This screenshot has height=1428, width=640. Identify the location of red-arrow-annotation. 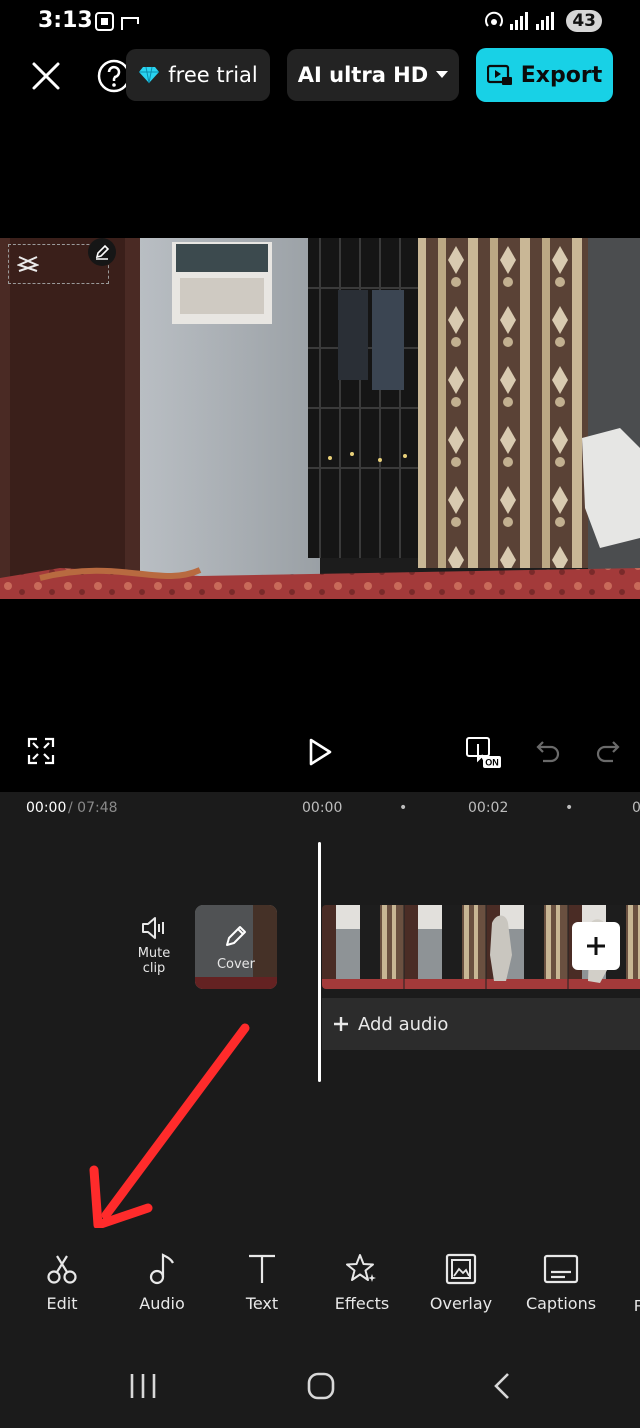
(169, 1126).